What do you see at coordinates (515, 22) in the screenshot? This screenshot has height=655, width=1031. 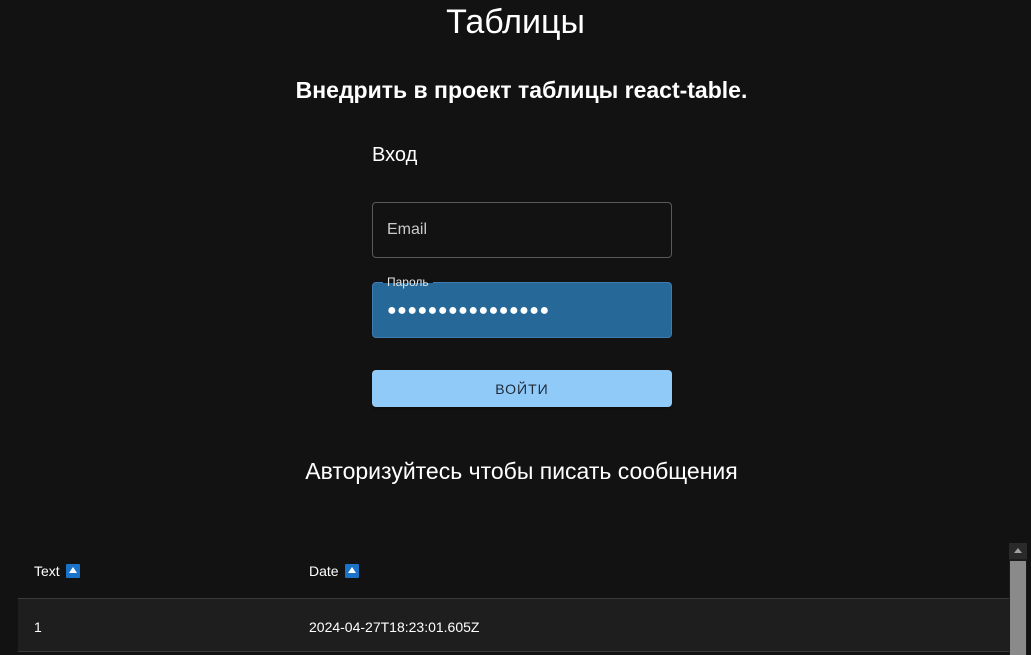 I see `page-title: Таблицы` at bounding box center [515, 22].